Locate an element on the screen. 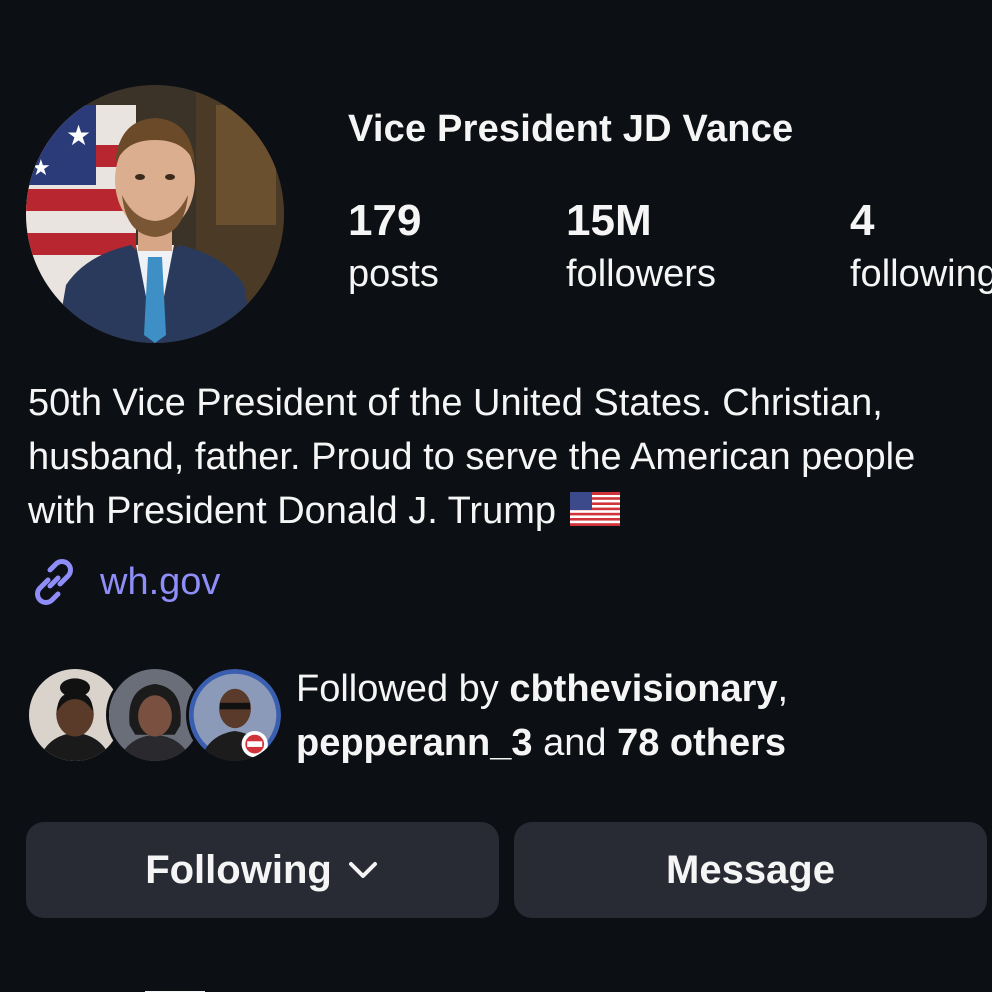 Image resolution: width=992 pixels, height=992 pixels. following-button: Following is located at coordinates (262, 870).